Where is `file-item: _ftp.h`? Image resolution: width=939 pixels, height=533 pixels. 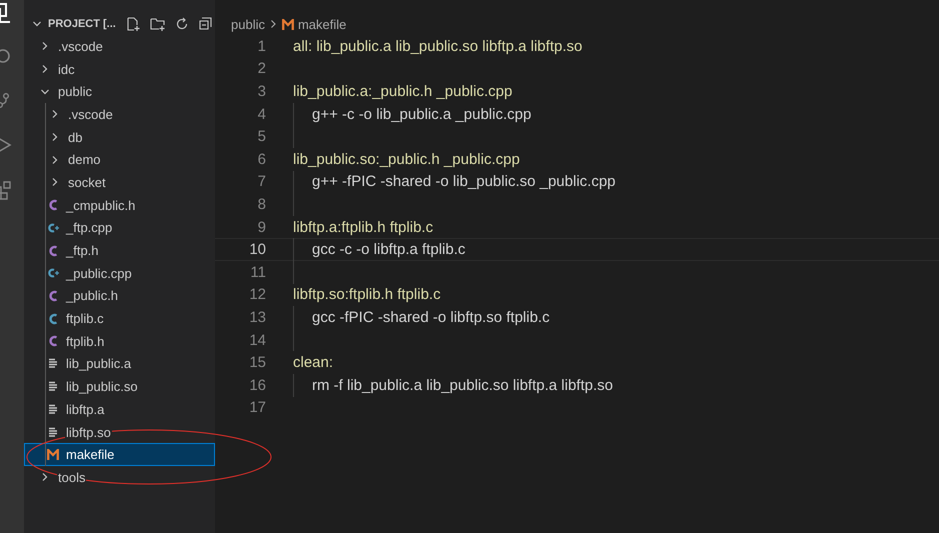
file-item: _ftp.h is located at coordinates (119, 250).